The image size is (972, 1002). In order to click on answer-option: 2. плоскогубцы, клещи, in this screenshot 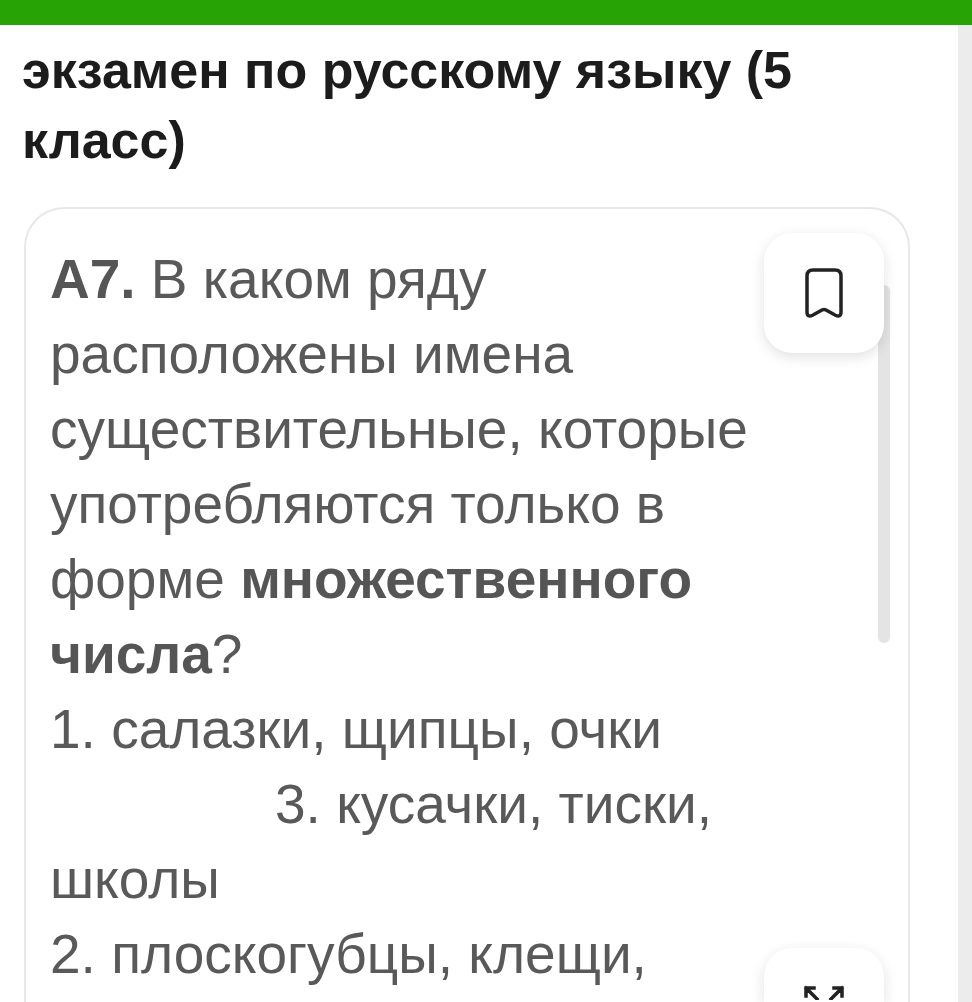, I will do `click(406, 954)`.